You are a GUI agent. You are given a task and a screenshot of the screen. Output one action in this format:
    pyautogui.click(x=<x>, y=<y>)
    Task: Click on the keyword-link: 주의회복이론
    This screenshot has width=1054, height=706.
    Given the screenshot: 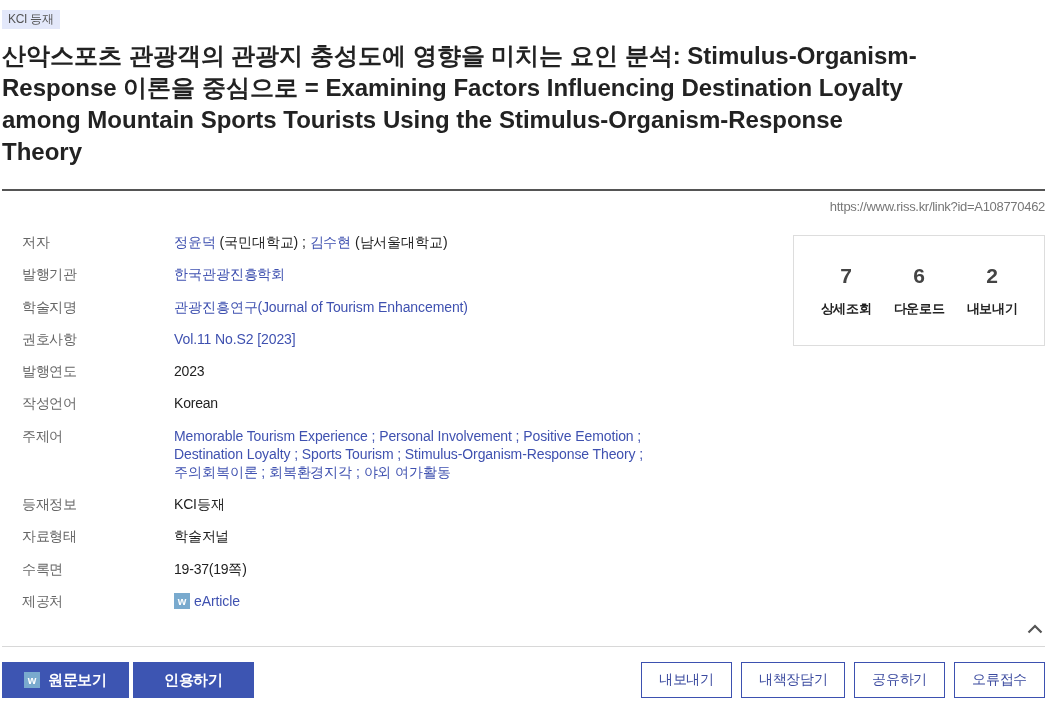 What is the action you would take?
    pyautogui.click(x=216, y=471)
    